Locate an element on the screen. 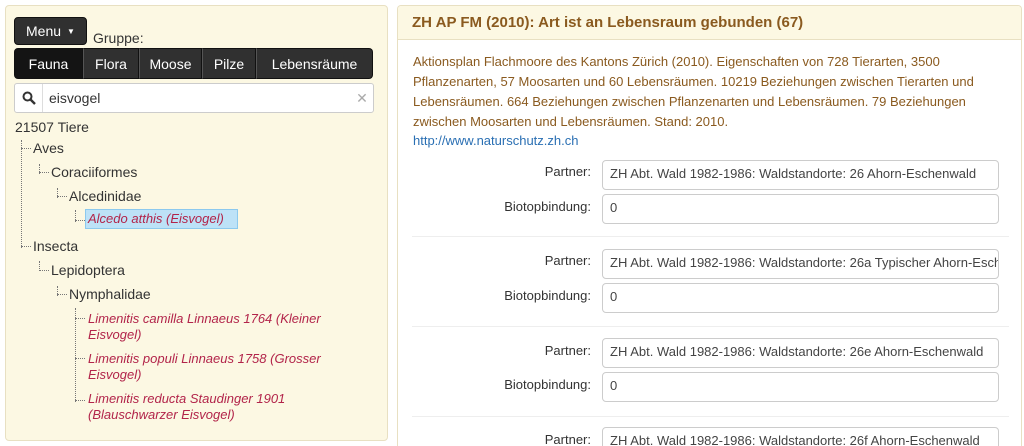 This screenshot has width=1024, height=446. search-box: eisvogel ✕ is located at coordinates (194, 98).